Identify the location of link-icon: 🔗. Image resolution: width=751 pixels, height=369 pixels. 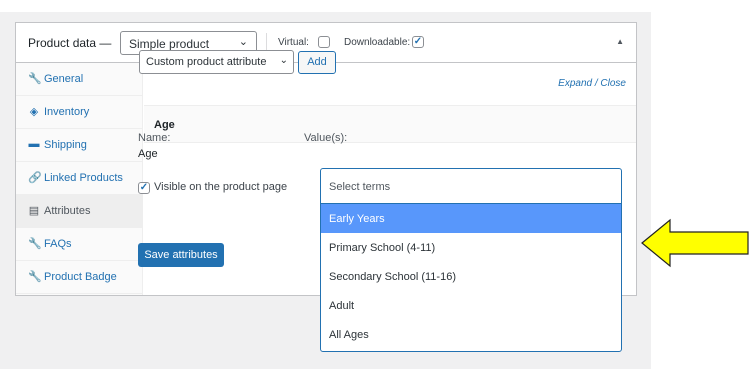
(35, 178).